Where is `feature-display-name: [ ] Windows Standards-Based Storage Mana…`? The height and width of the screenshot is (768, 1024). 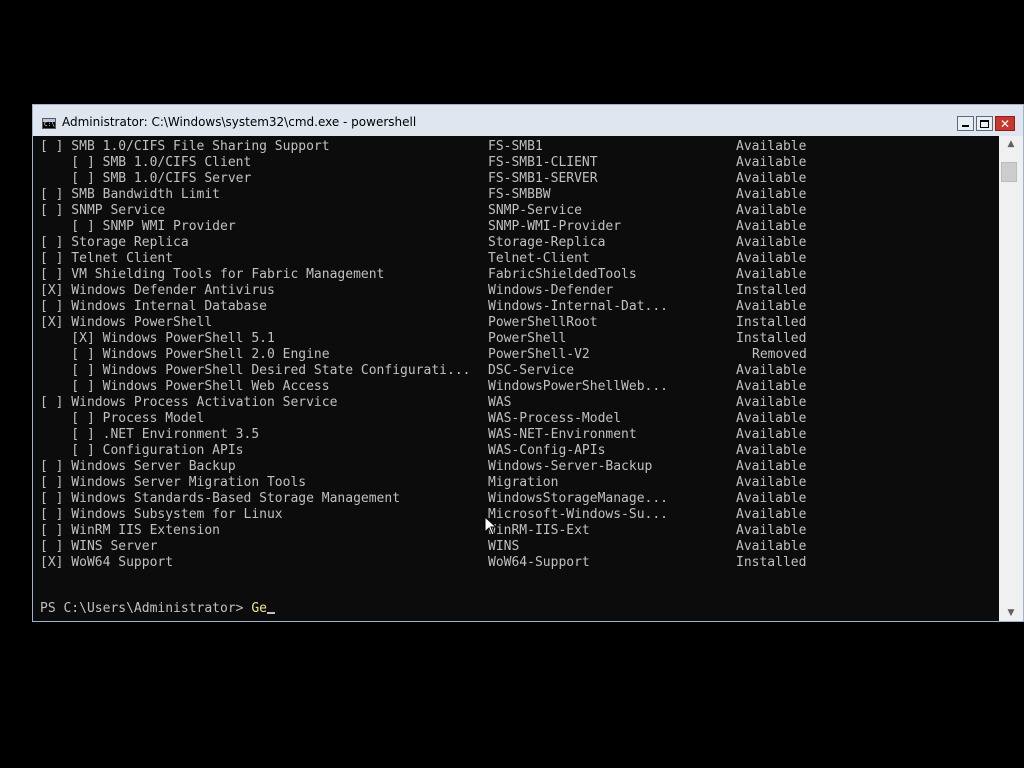
feature-display-name: [ ] Windows Standards-Based Storage Mana… is located at coordinates (220, 498).